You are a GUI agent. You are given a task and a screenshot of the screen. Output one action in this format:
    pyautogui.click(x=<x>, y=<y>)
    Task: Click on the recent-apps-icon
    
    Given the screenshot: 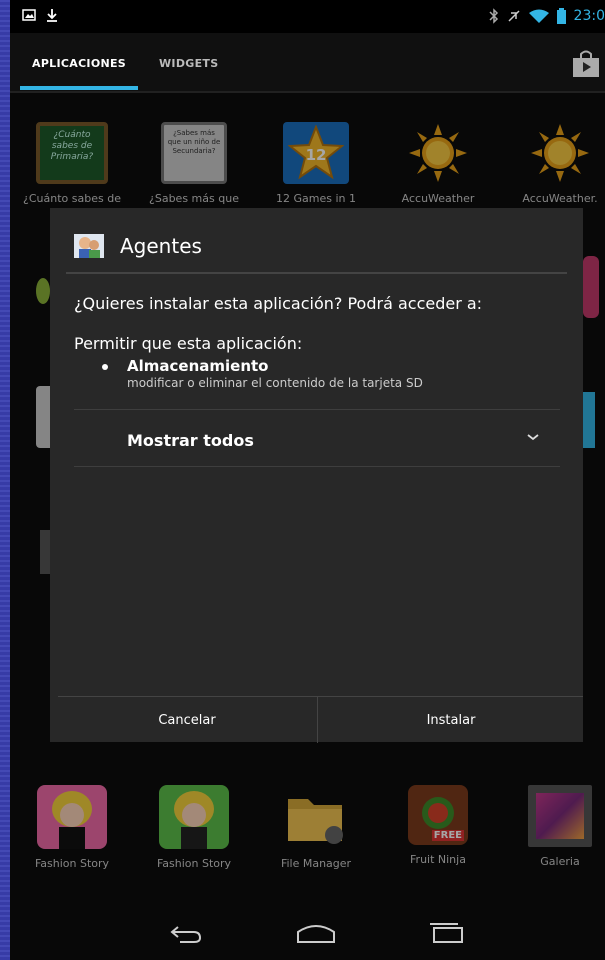 What is the action you would take?
    pyautogui.click(x=447, y=933)
    